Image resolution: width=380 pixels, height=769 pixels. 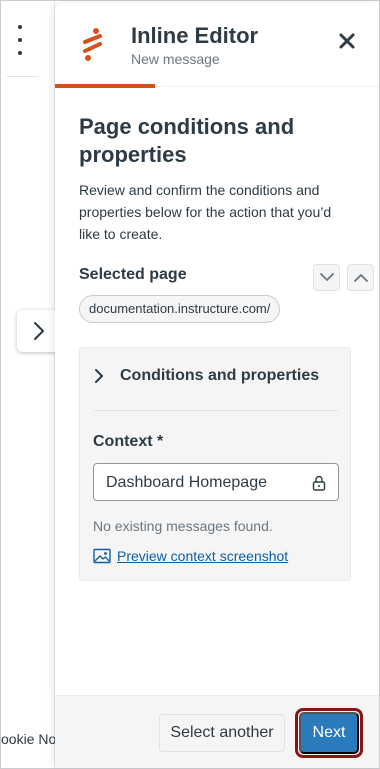 I want to click on panel-subtitle: New message, so click(x=175, y=59).